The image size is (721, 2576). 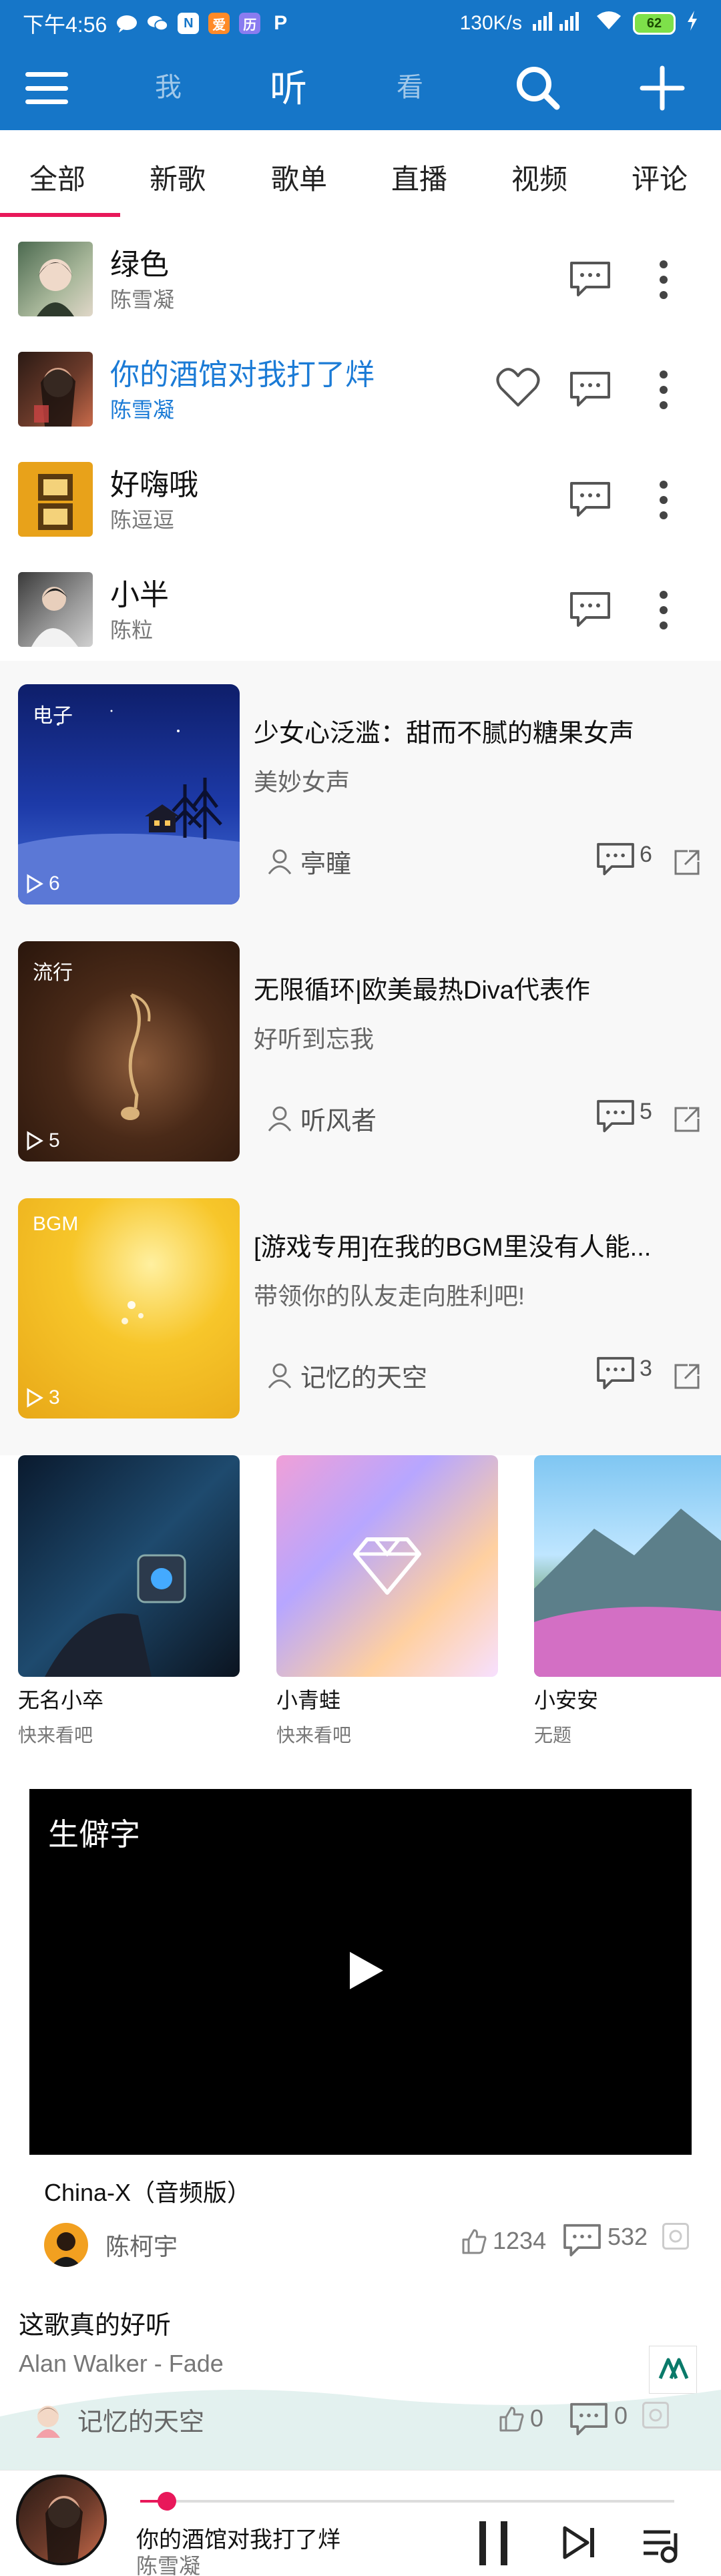 What do you see at coordinates (692, 23) in the screenshot?
I see `charging-icon` at bounding box center [692, 23].